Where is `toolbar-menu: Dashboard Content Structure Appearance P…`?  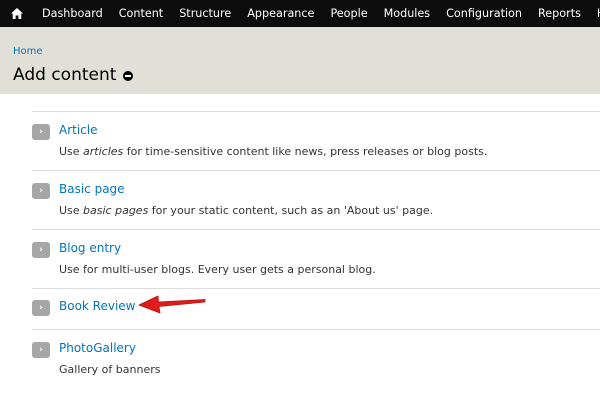 toolbar-menu: Dashboard Content Structure Appearance P… is located at coordinates (317, 13).